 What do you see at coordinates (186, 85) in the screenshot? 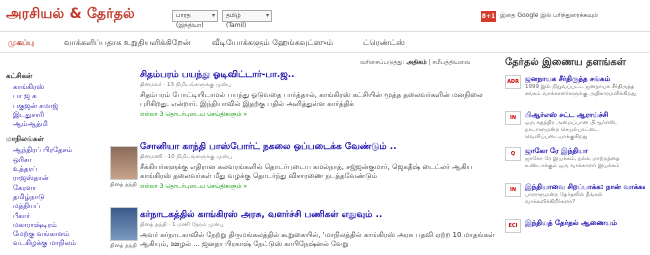
I see `article-meta: தினமலர் · 13 நிமிடங்களுக்கு முன்பு` at bounding box center [186, 85].